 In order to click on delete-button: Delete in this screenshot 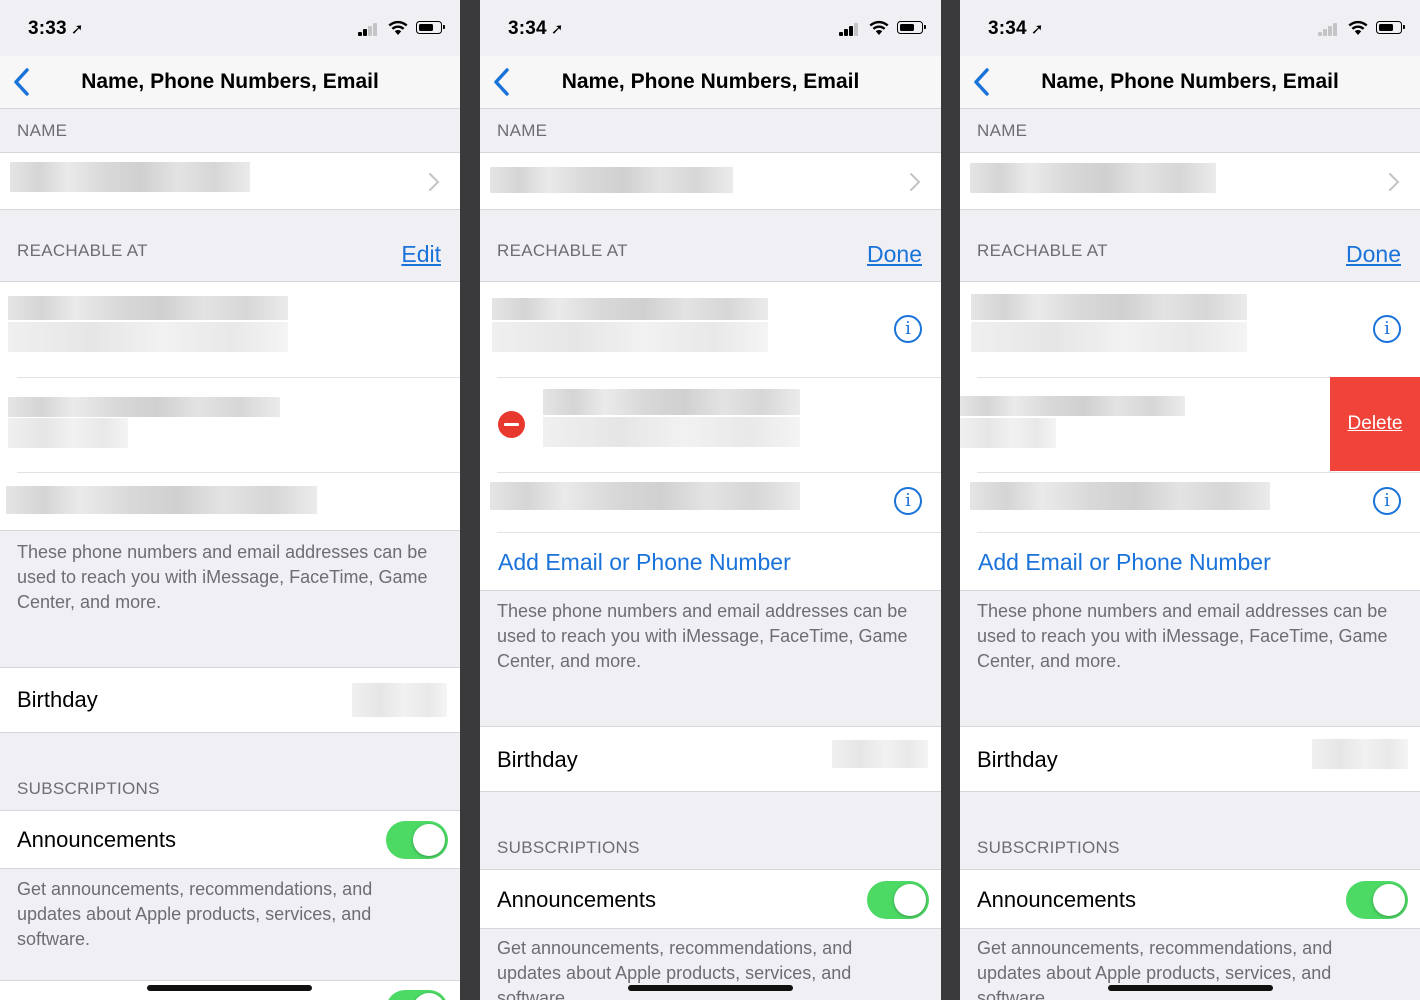, I will do `click(1375, 424)`.